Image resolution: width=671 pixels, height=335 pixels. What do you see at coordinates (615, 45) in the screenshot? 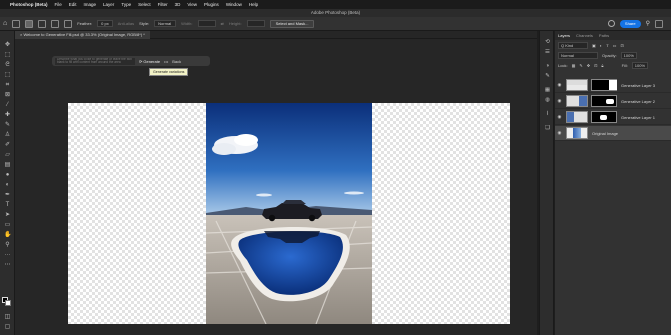
I see `filter-shape-icon: ▭` at bounding box center [615, 45].